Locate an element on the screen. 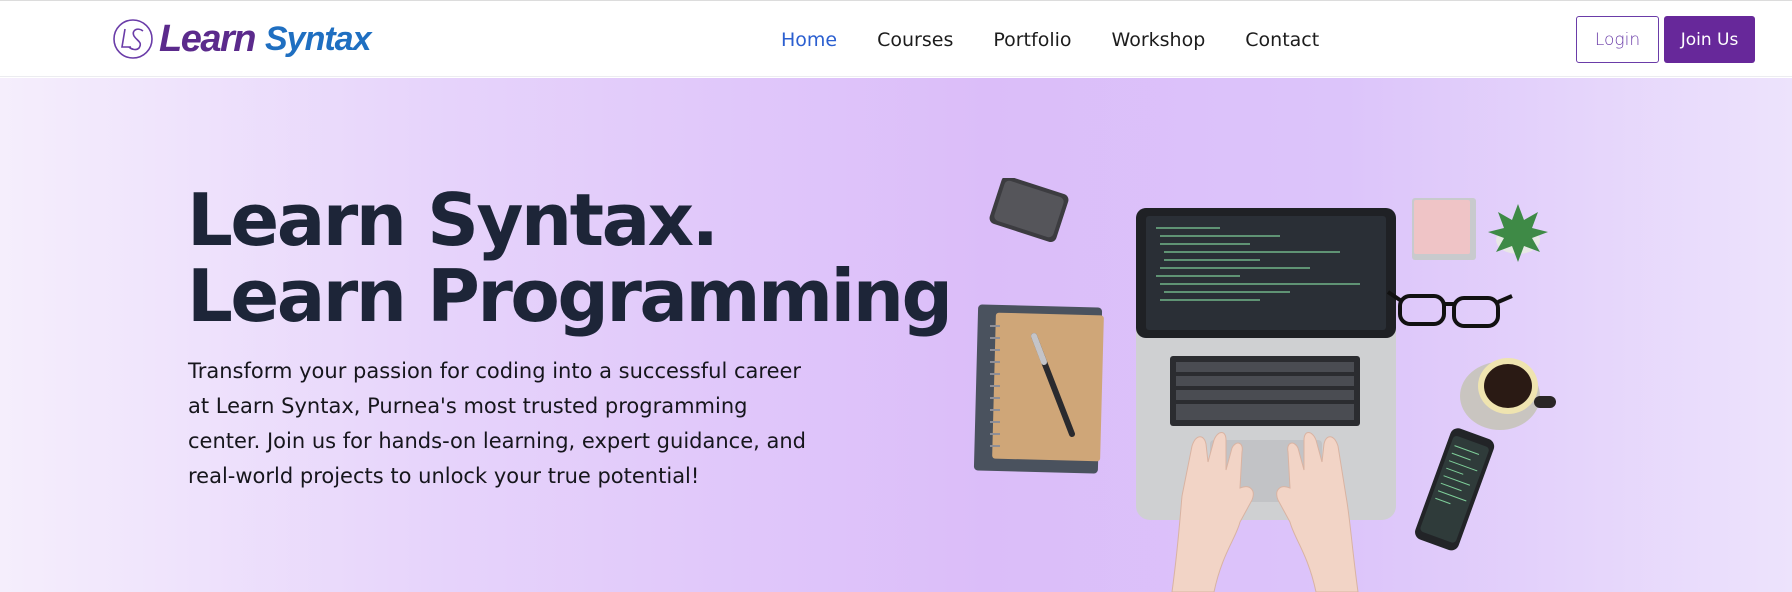  plant-icon is located at coordinates (1518, 233).